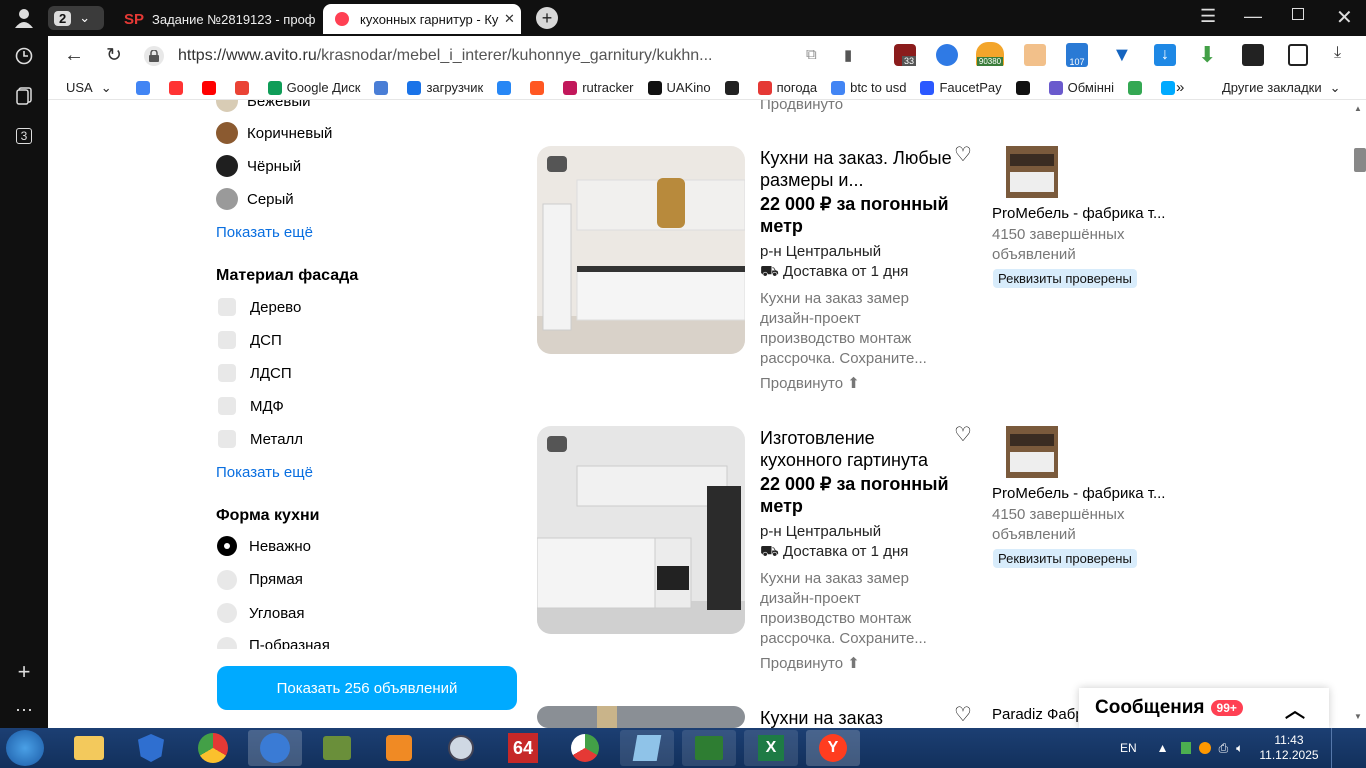  Describe the element at coordinates (1077, 55) in the screenshot. I see `calendar-extension-icon: 107` at that location.